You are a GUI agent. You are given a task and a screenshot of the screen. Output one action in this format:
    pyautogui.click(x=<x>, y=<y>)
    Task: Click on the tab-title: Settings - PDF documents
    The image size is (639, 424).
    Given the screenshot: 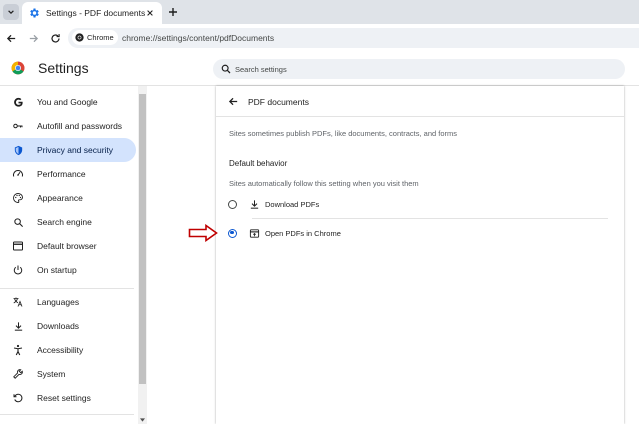 What is the action you would take?
    pyautogui.click(x=96, y=13)
    